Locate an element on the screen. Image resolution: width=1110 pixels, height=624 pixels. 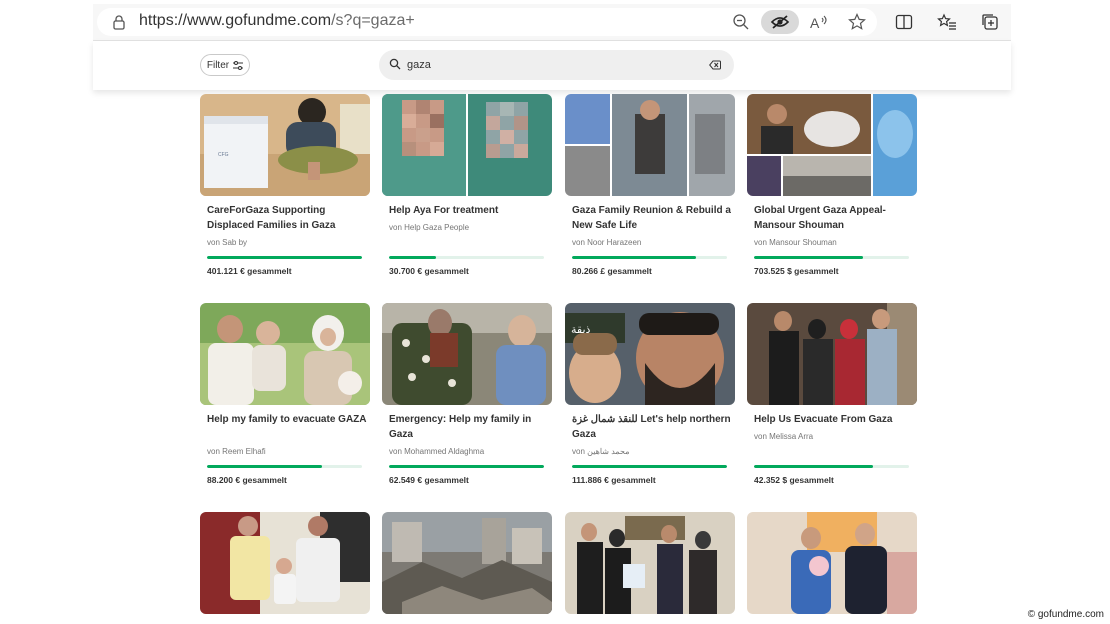
amount-raised: 88.200 € gesammelt is located at coordinates (247, 480).